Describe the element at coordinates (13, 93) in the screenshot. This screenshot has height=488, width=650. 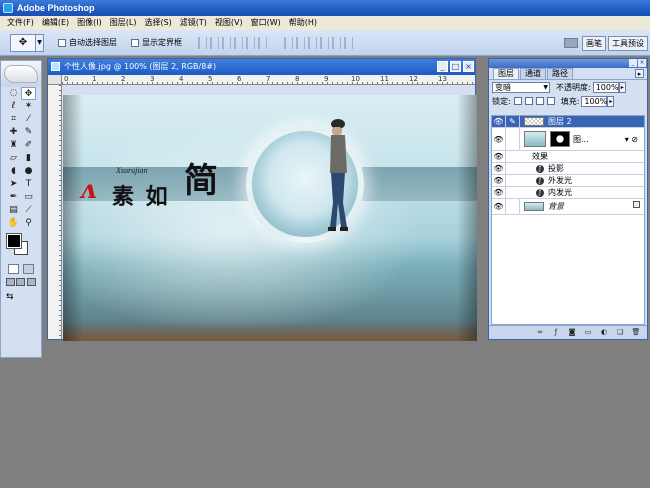
I see `marquee-tool-icon: ◌` at that location.